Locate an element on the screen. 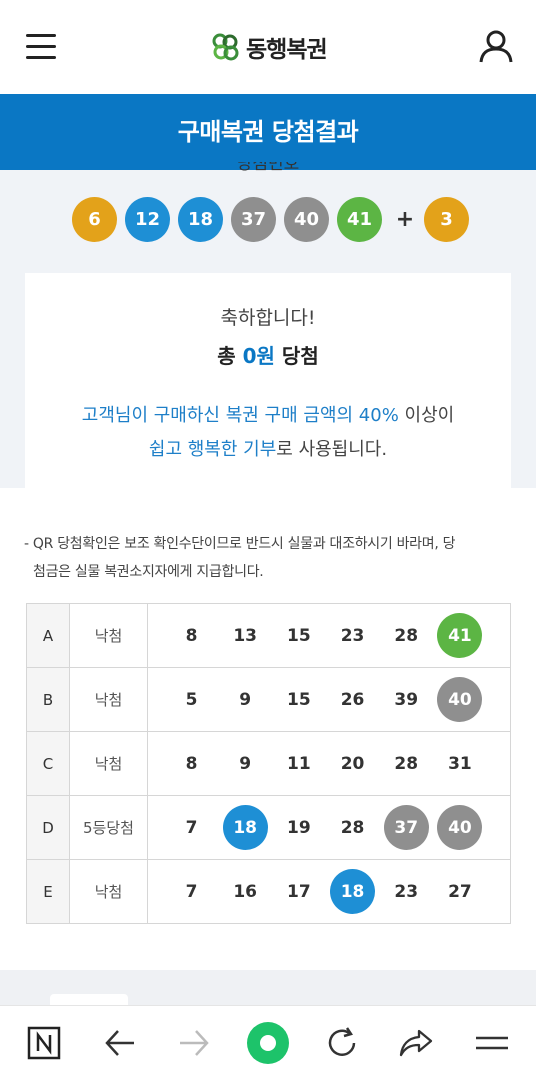 The image size is (536, 1079). winning-ball: 12 is located at coordinates (147, 219).